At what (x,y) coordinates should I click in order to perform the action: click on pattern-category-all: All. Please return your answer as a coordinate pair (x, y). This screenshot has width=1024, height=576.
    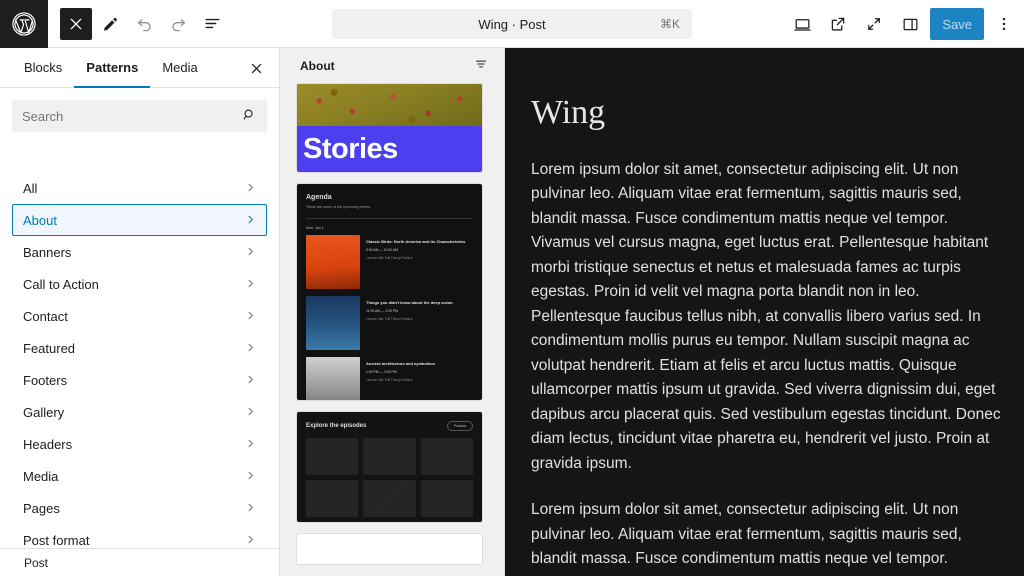
    Looking at the image, I should click on (139, 188).